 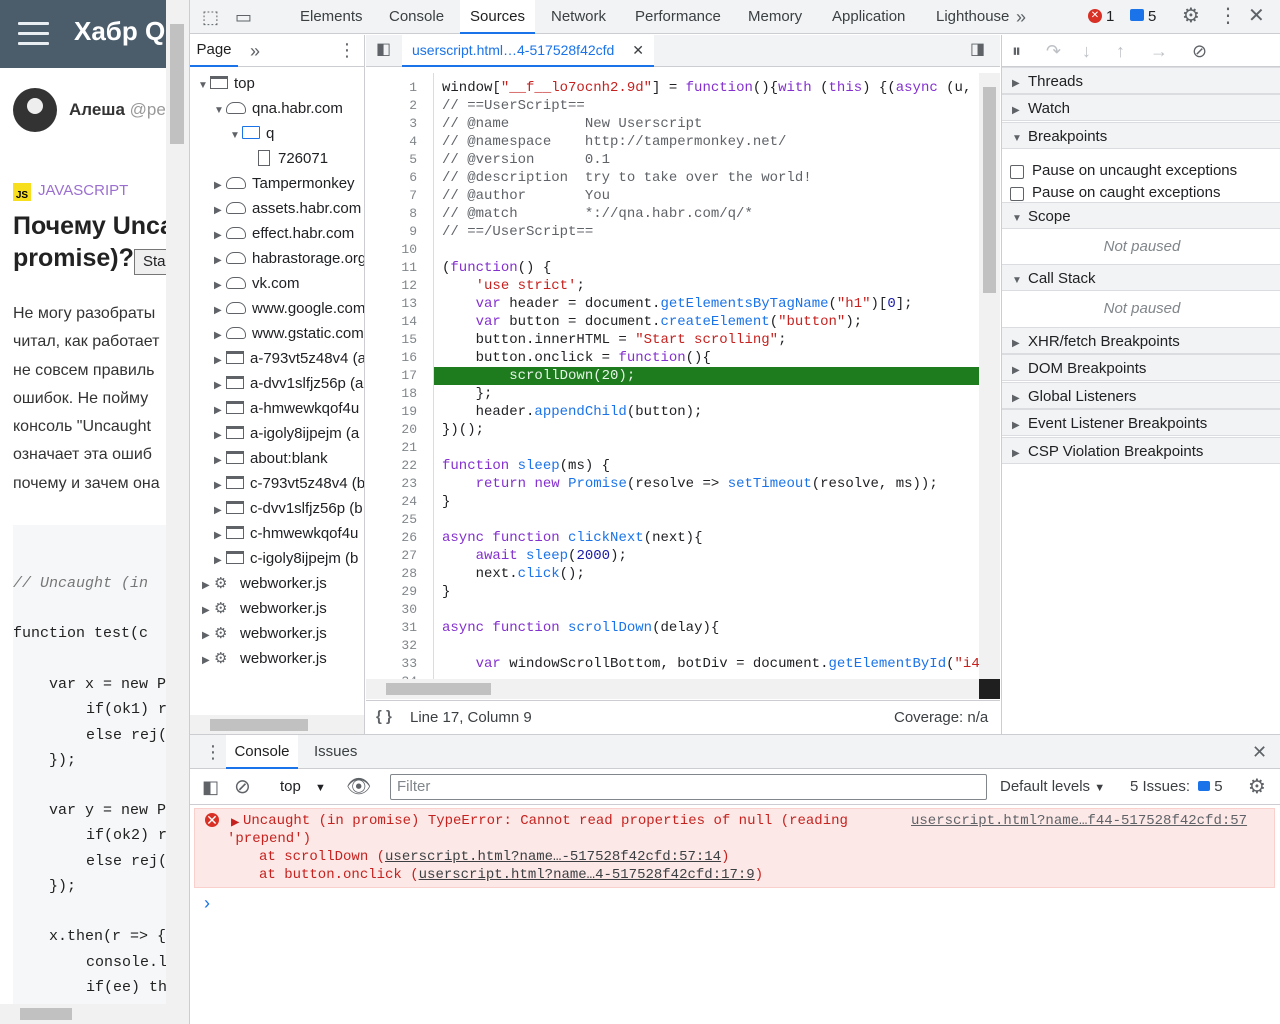 I want to click on tab-elements: Elements, so click(x=331, y=17).